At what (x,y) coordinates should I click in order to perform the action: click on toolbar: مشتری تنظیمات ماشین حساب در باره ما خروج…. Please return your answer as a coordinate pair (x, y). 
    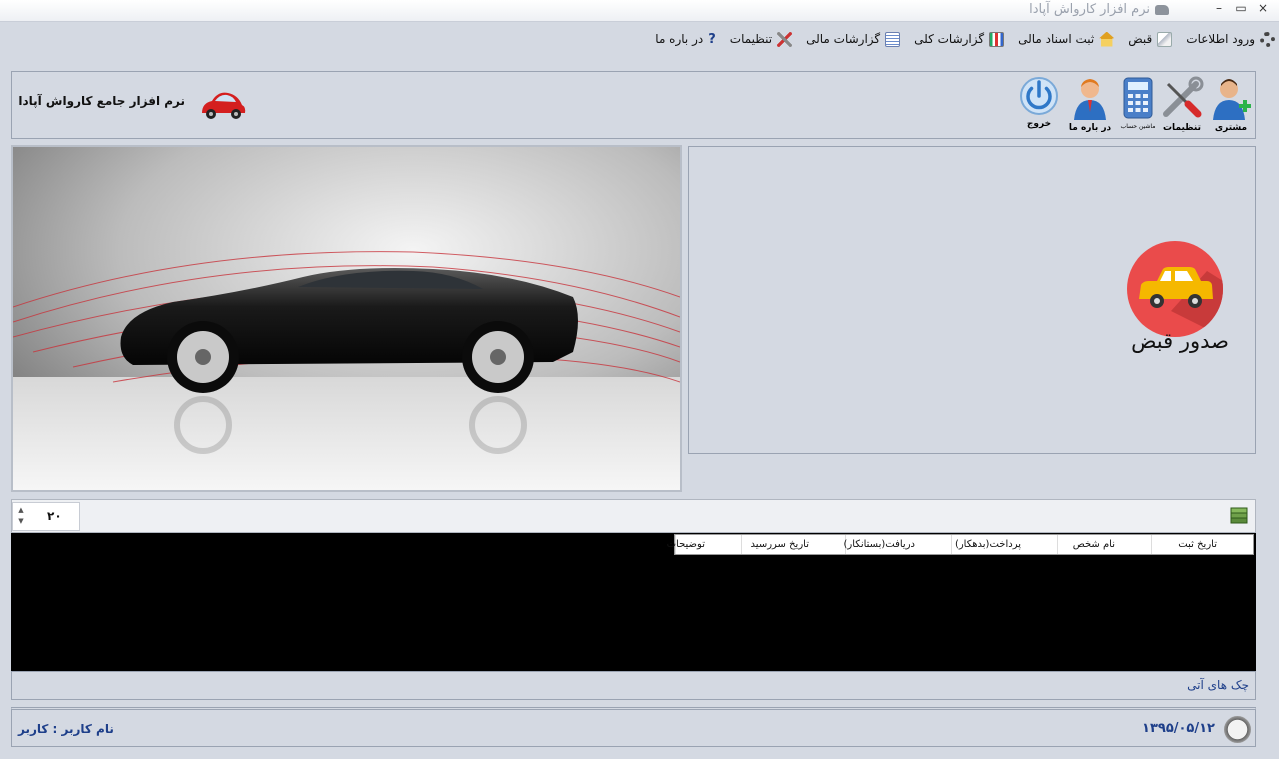
    Looking at the image, I should click on (633, 105).